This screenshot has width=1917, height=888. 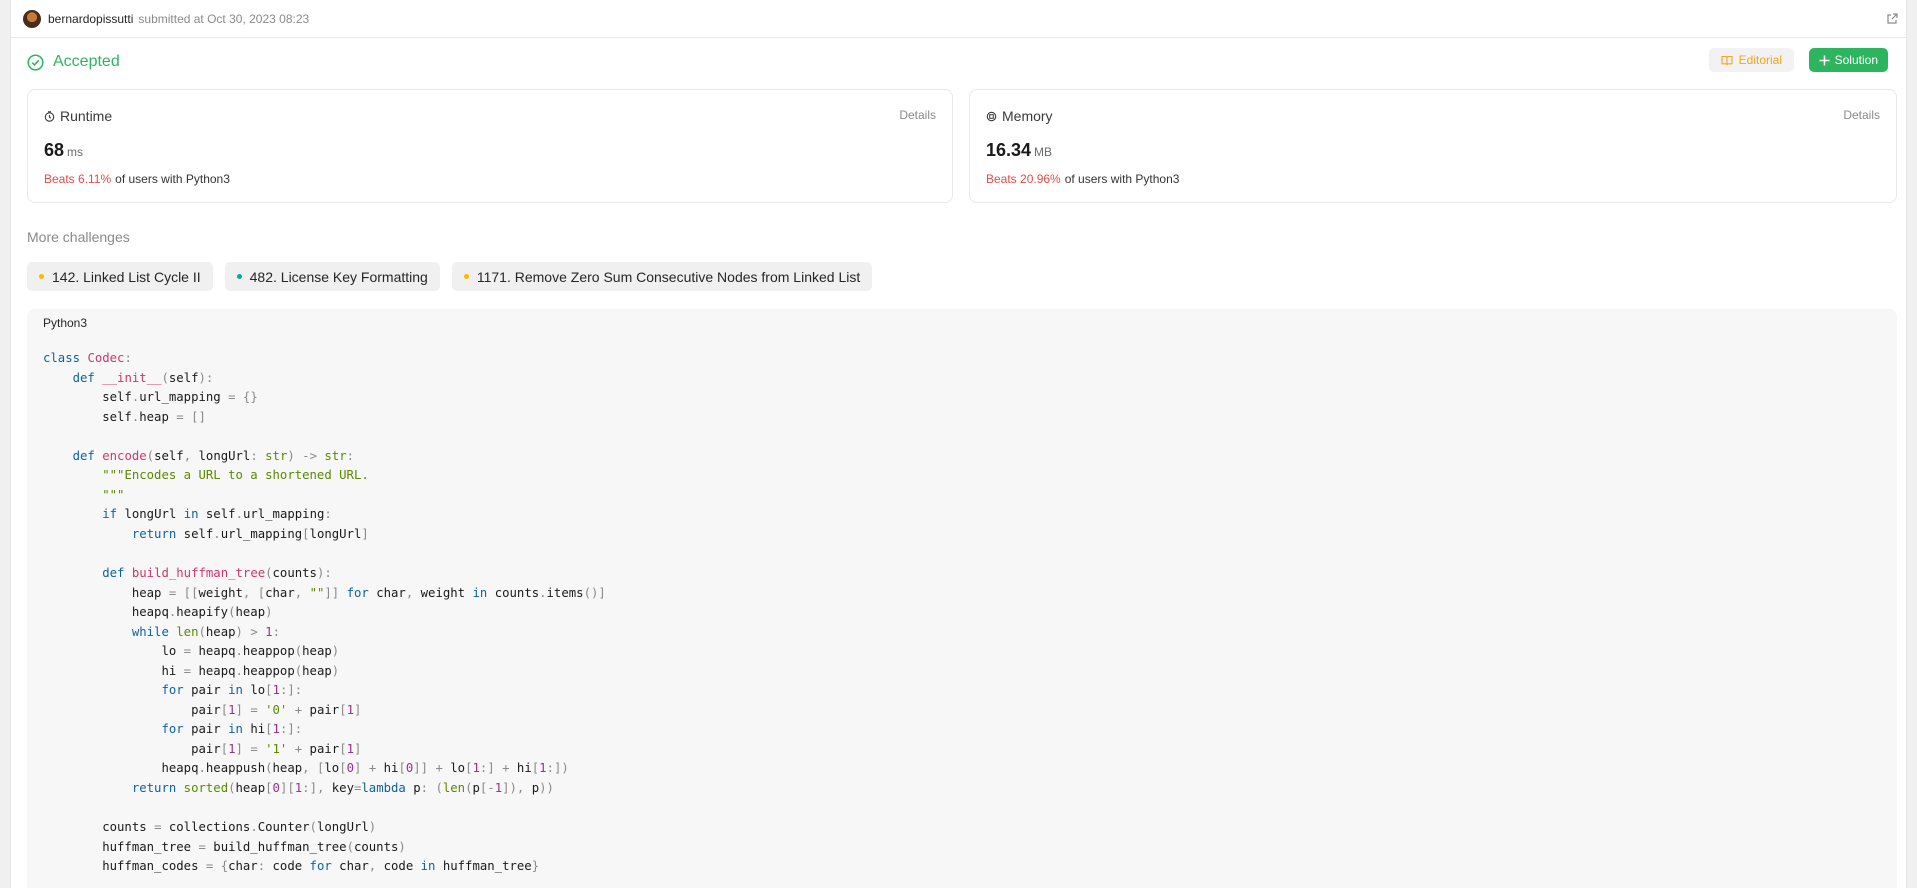 What do you see at coordinates (124, 416) in the screenshot?
I see `code-line: self.heap = []` at bounding box center [124, 416].